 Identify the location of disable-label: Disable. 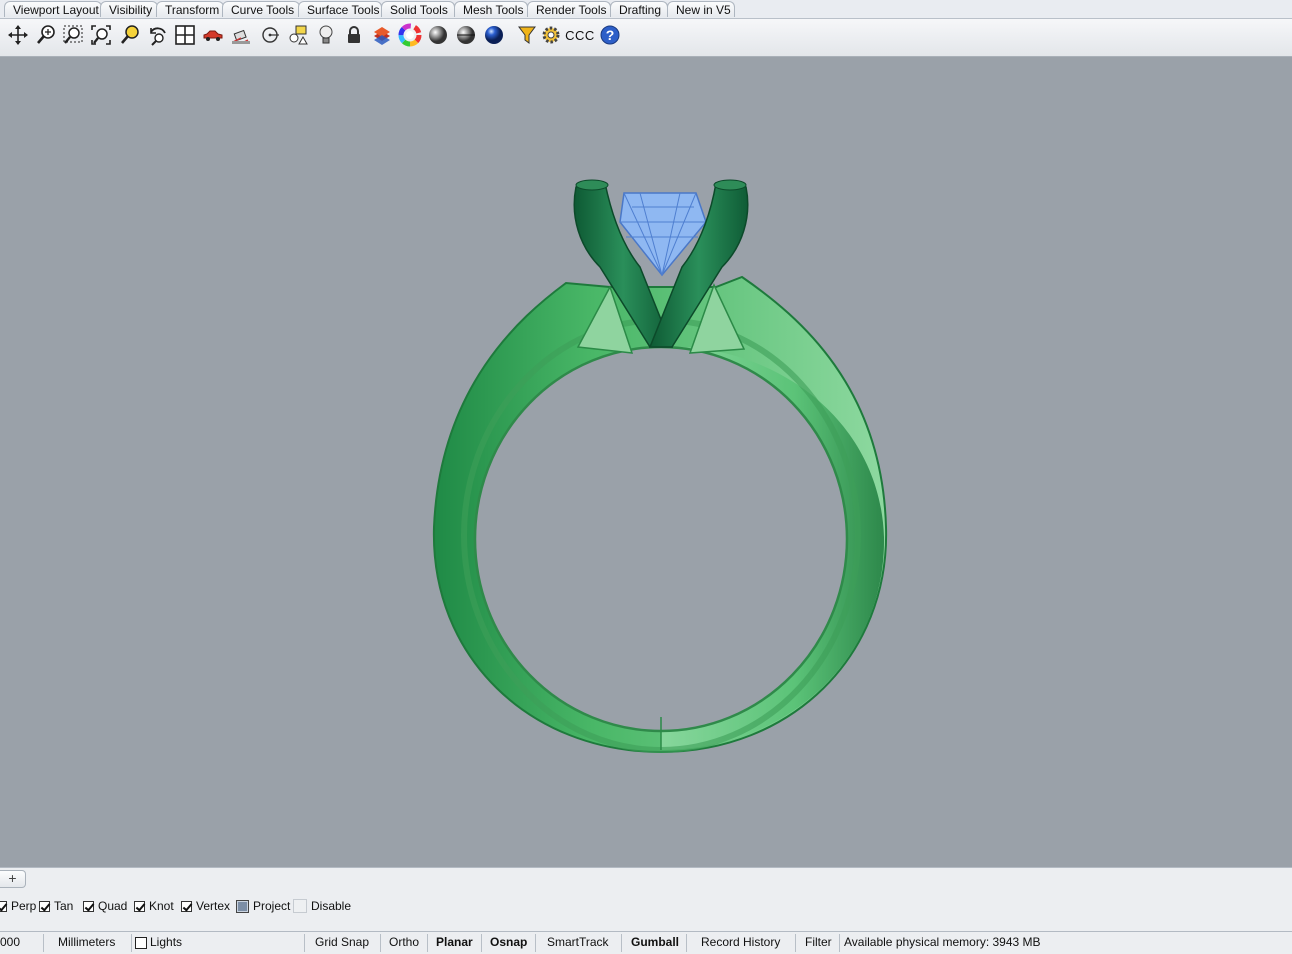
(331, 906).